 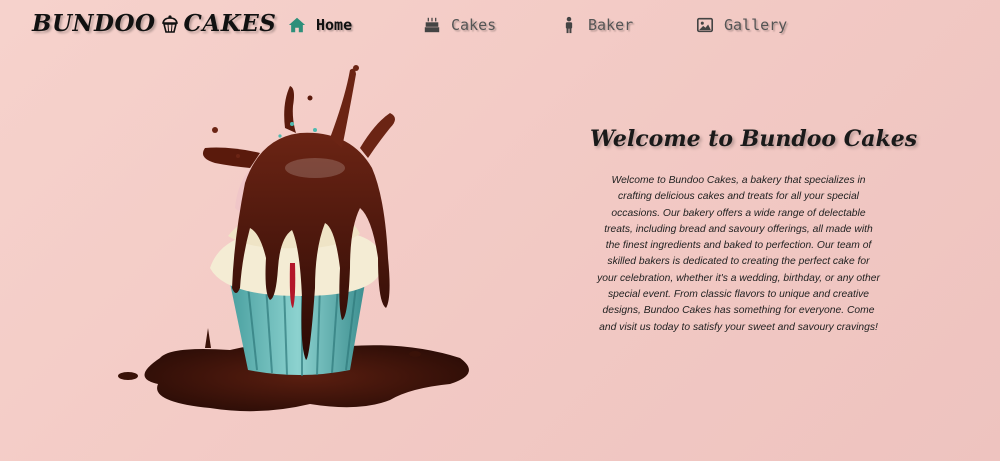 What do you see at coordinates (474, 25) in the screenshot?
I see `nav-label-cakes: Cakes` at bounding box center [474, 25].